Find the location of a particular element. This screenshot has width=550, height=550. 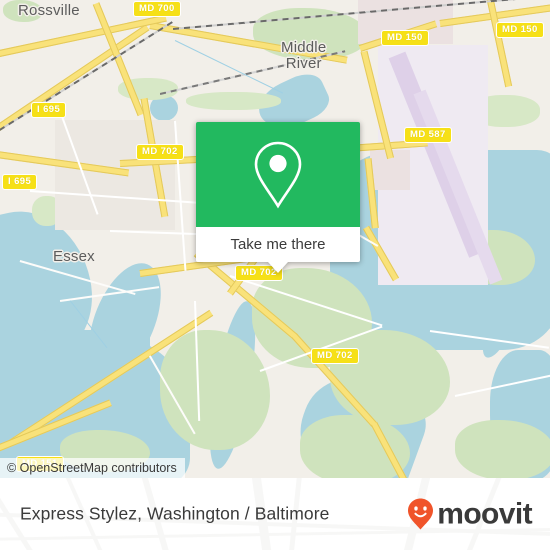

osm-attribution: © OpenStreetMap contributors is located at coordinates (92, 468).